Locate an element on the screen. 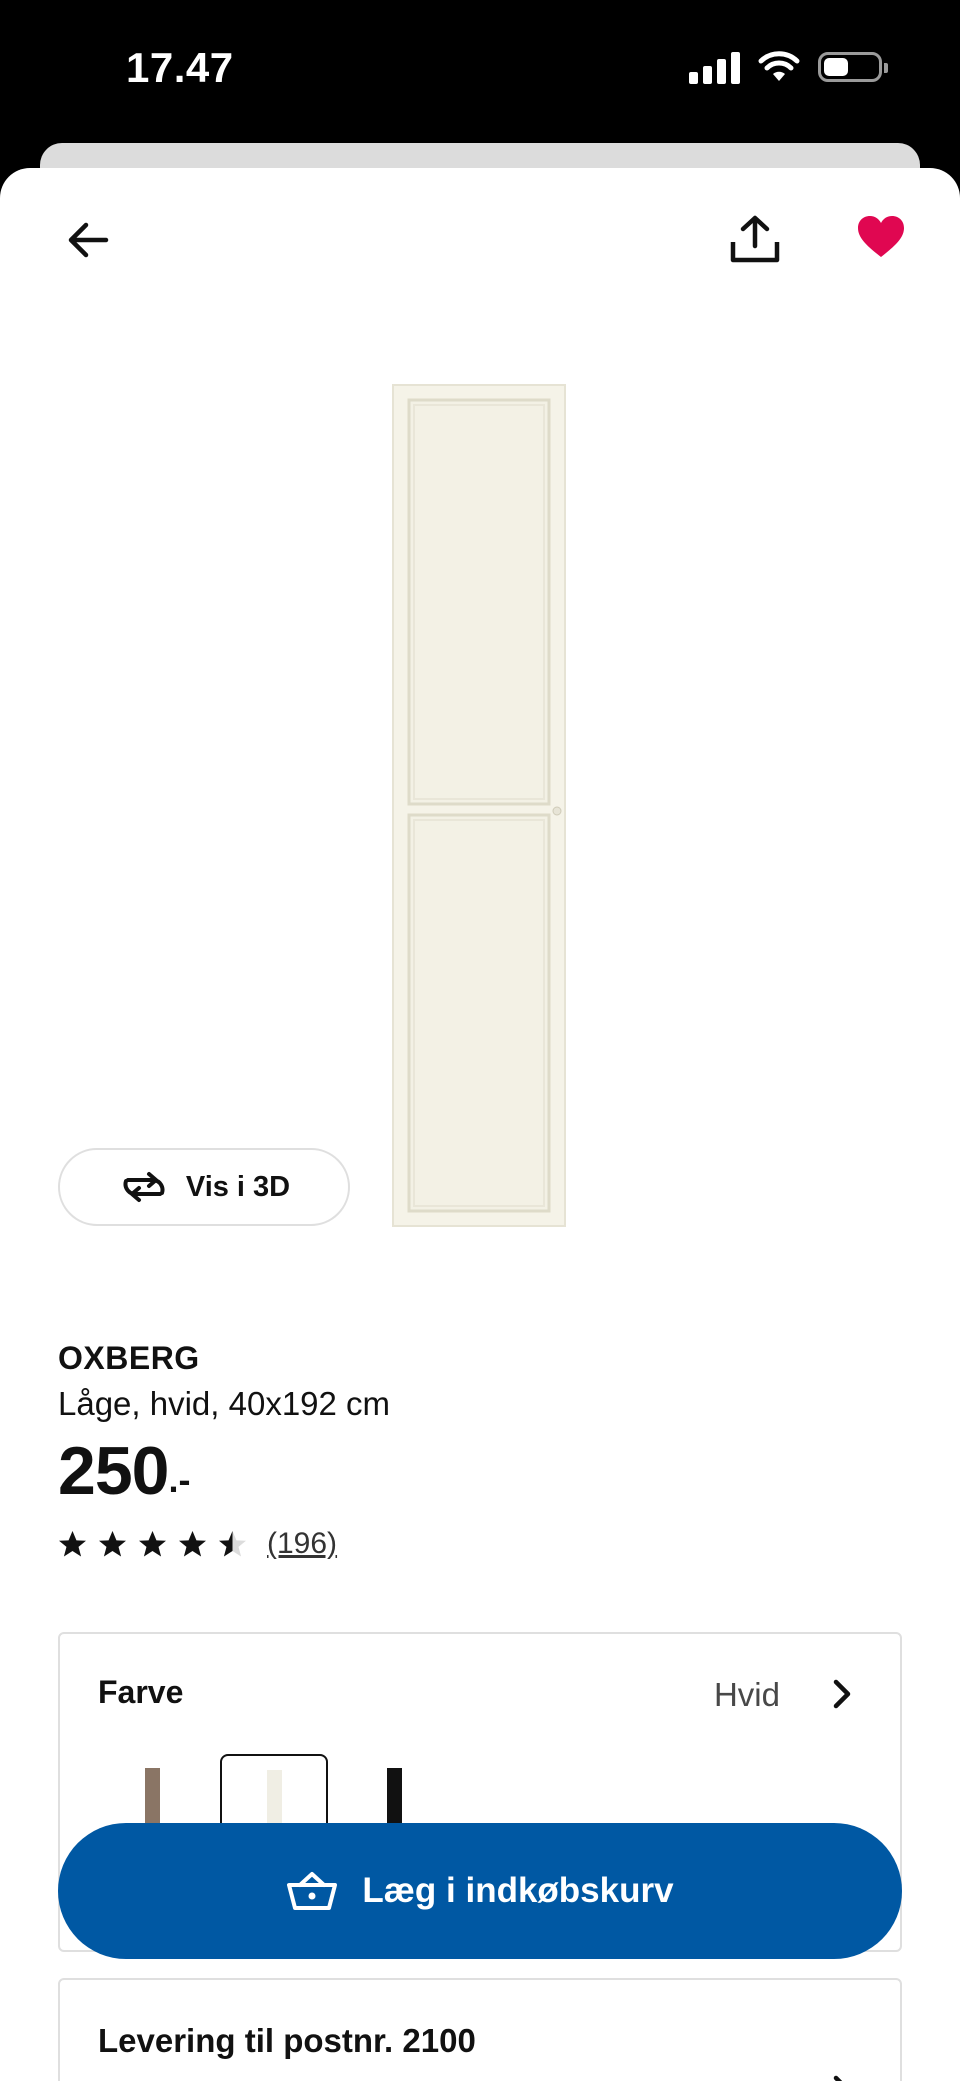 The image size is (960, 2081). product-price: 250 .- is located at coordinates (480, 1471).